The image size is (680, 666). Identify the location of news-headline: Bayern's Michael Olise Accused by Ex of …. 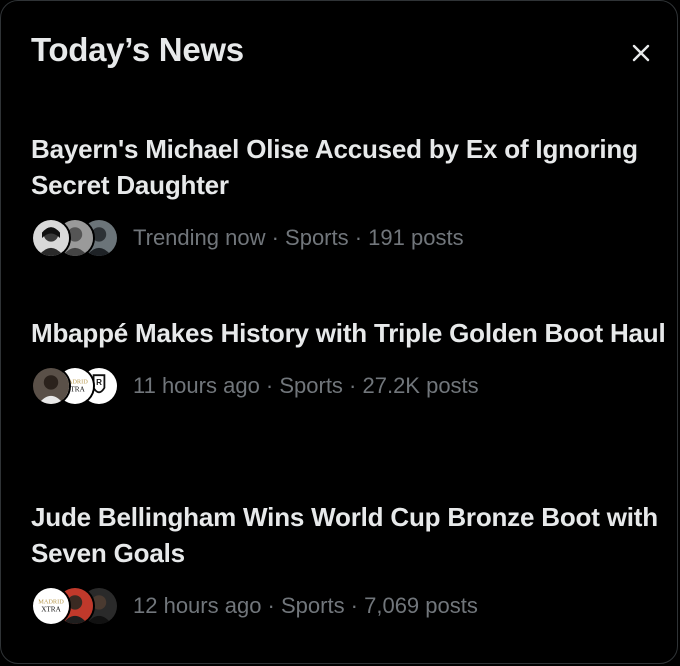
(334, 167).